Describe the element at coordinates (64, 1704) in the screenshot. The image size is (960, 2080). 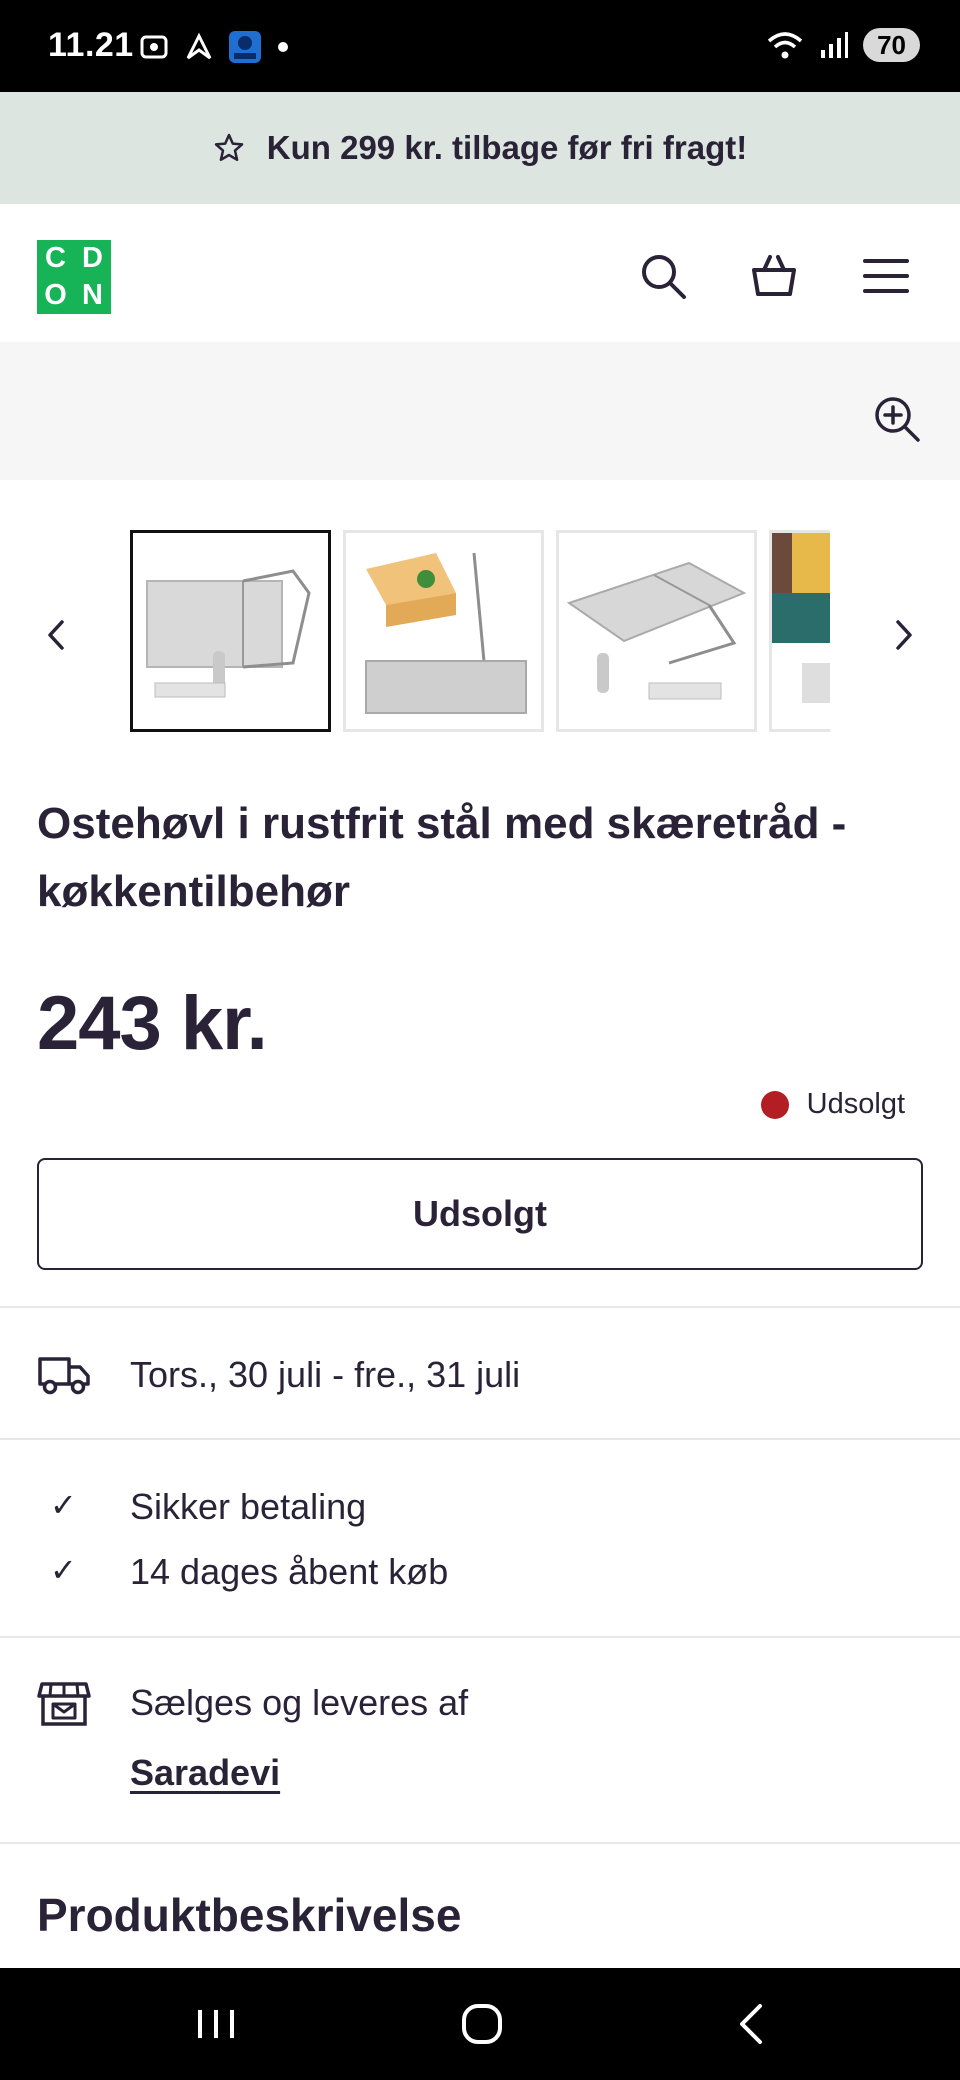
I see `store-icon` at that location.